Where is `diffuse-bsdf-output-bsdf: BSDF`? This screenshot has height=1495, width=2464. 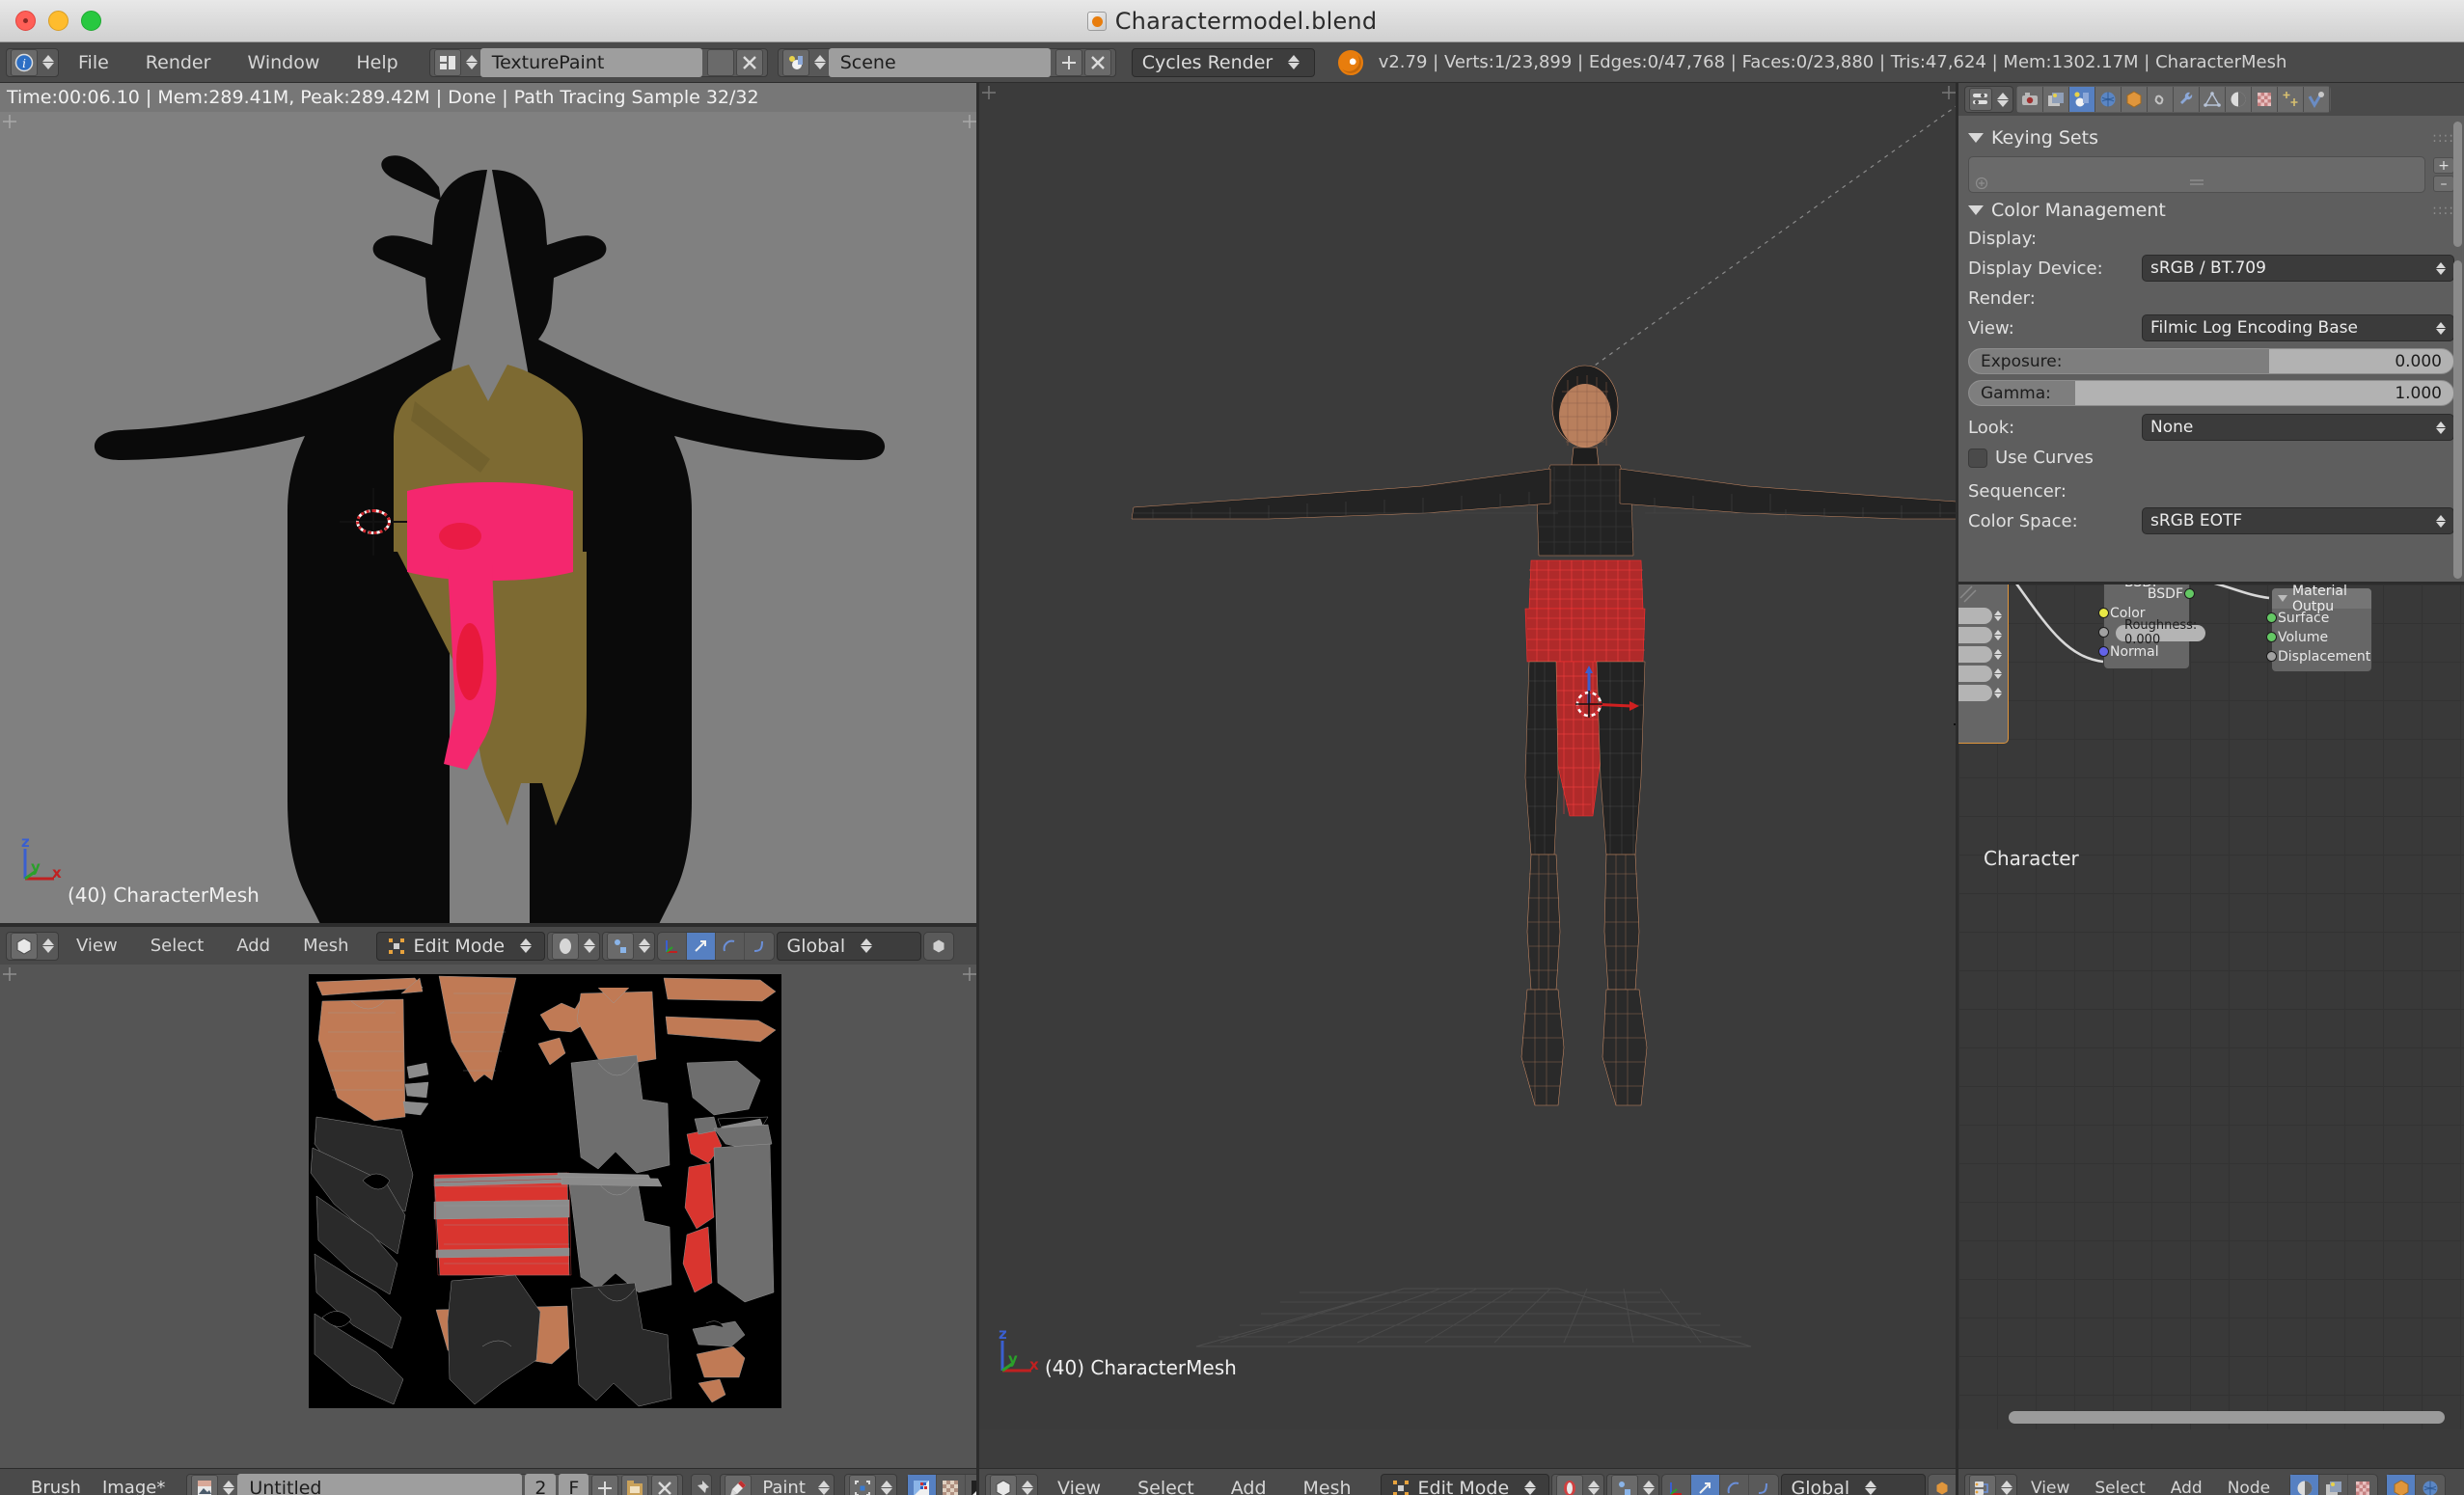 diffuse-bsdf-output-bsdf: BSDF is located at coordinates (2149, 594).